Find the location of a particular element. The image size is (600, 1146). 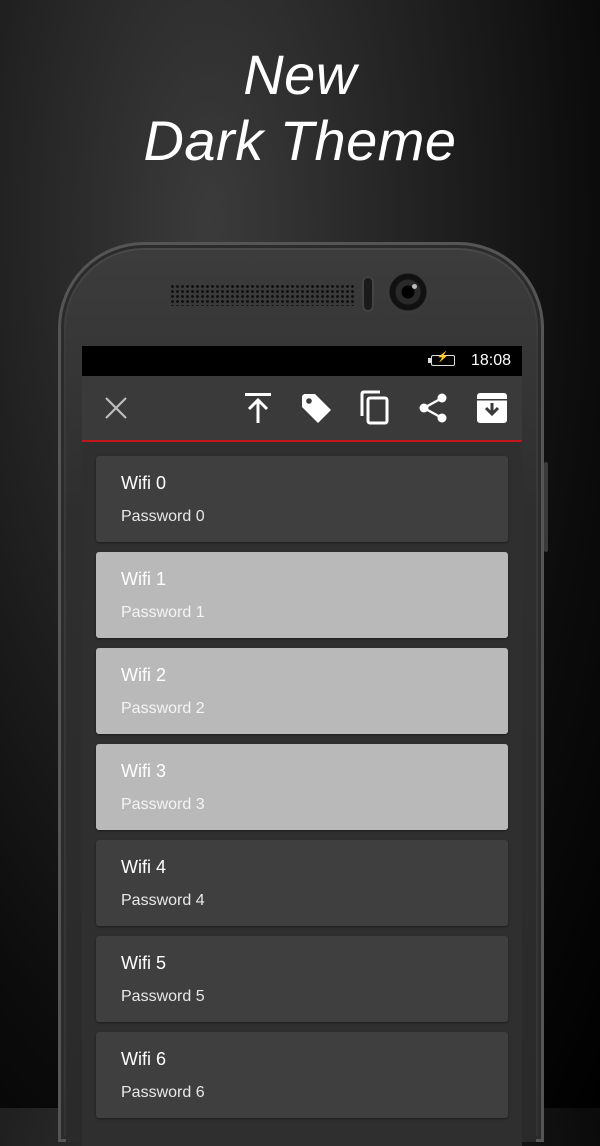

status-bar: ⚡ 18:08 is located at coordinates (302, 361).